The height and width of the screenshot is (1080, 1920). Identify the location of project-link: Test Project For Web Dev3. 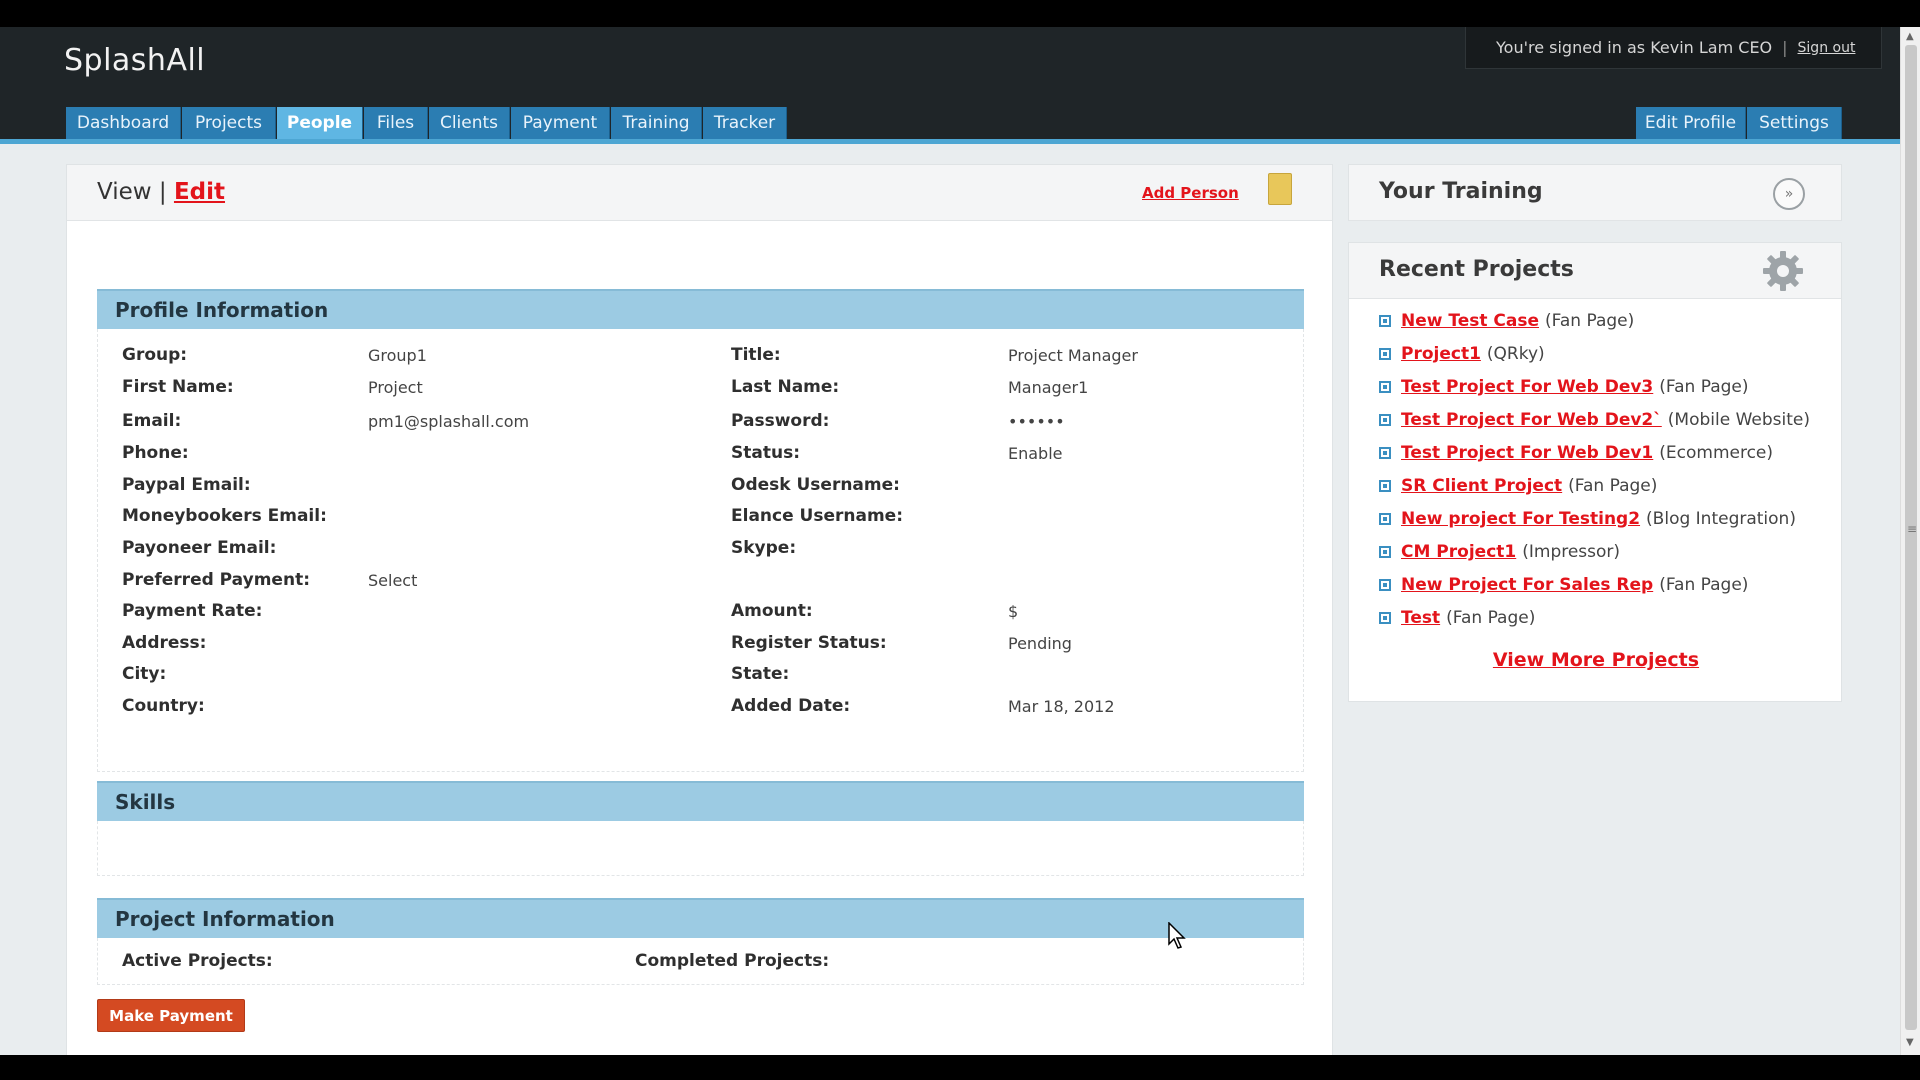
(1527, 387).